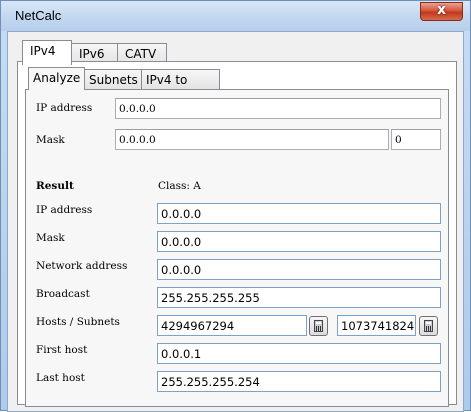  What do you see at coordinates (299, 241) in the screenshot?
I see `result-mask-field: 0.0.0.0` at bounding box center [299, 241].